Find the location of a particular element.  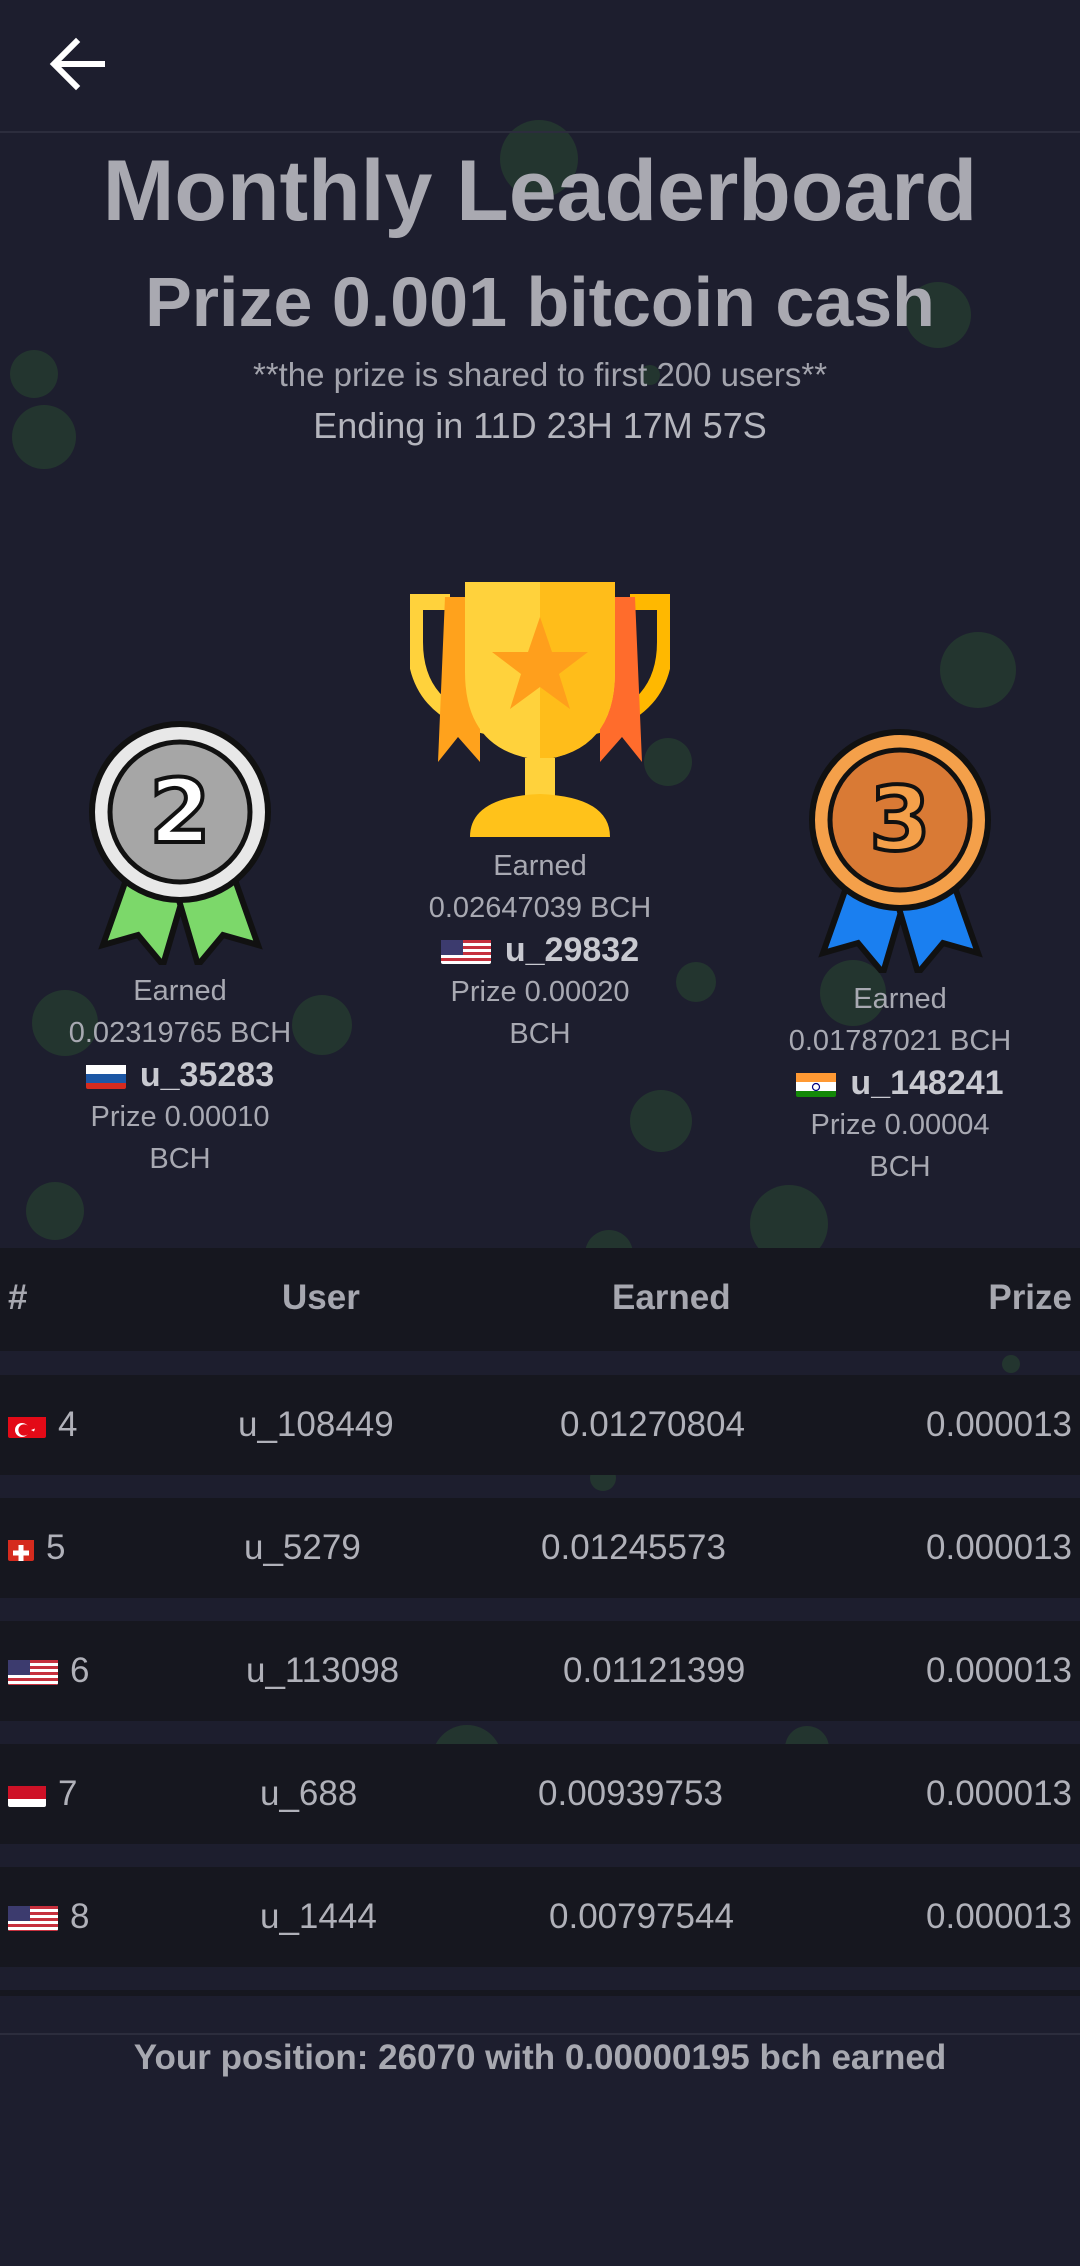

earned-cell: 0.00797544 is located at coordinates (641, 1916).